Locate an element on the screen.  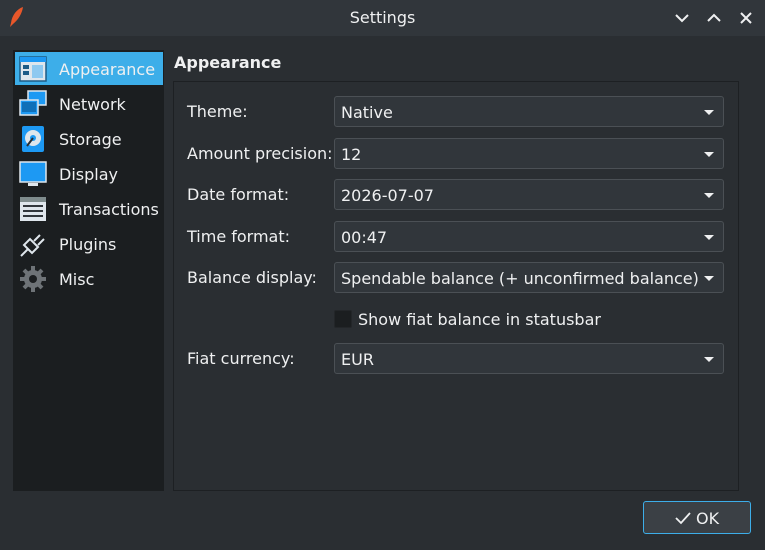
sidebar-item-network: Network is located at coordinates (89, 103).